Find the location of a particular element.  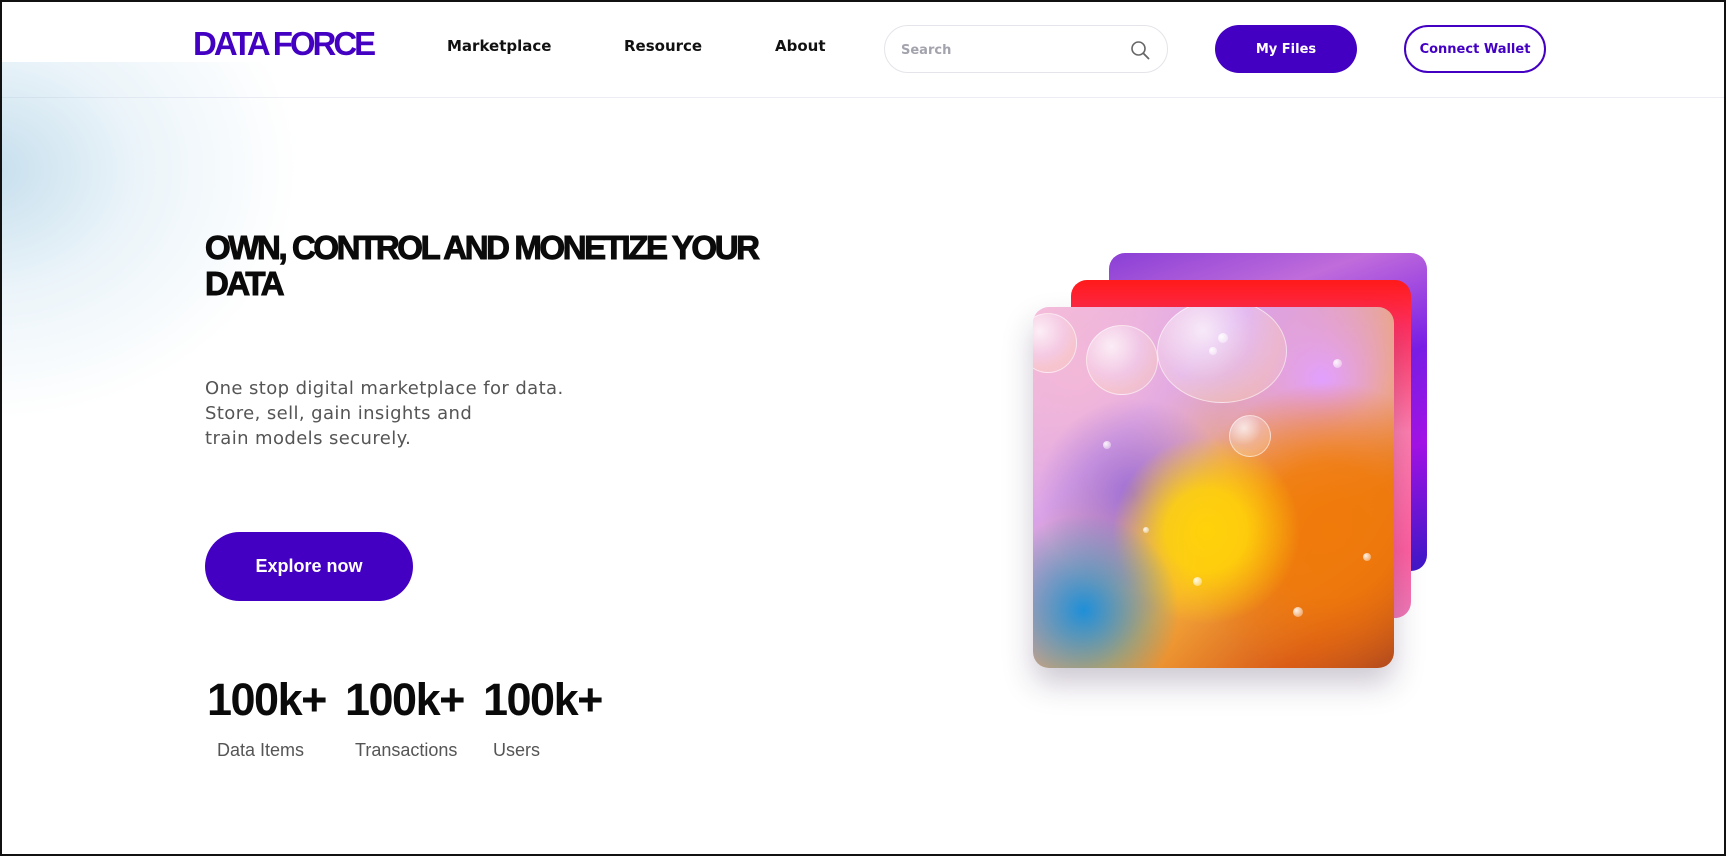

my-files-button: My Files is located at coordinates (1286, 49).